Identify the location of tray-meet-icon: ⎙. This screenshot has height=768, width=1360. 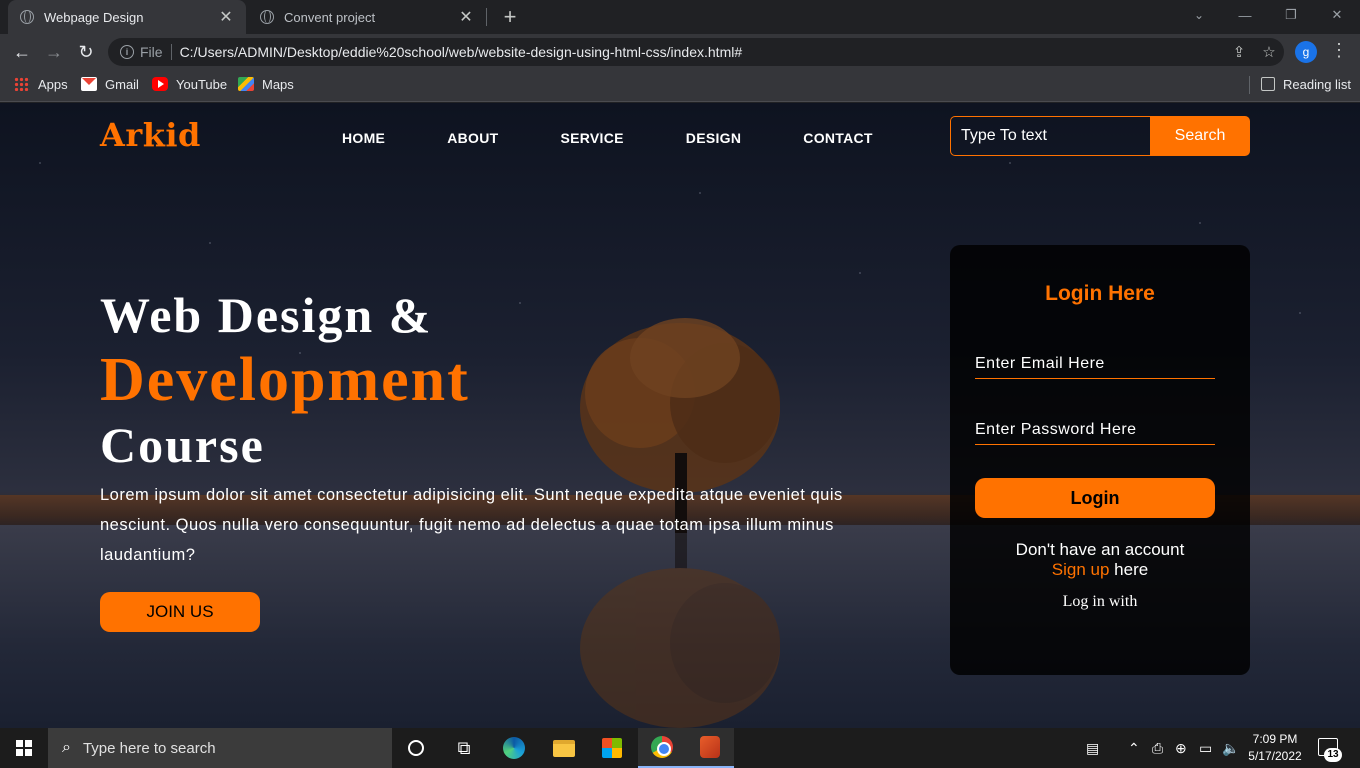
(1157, 748).